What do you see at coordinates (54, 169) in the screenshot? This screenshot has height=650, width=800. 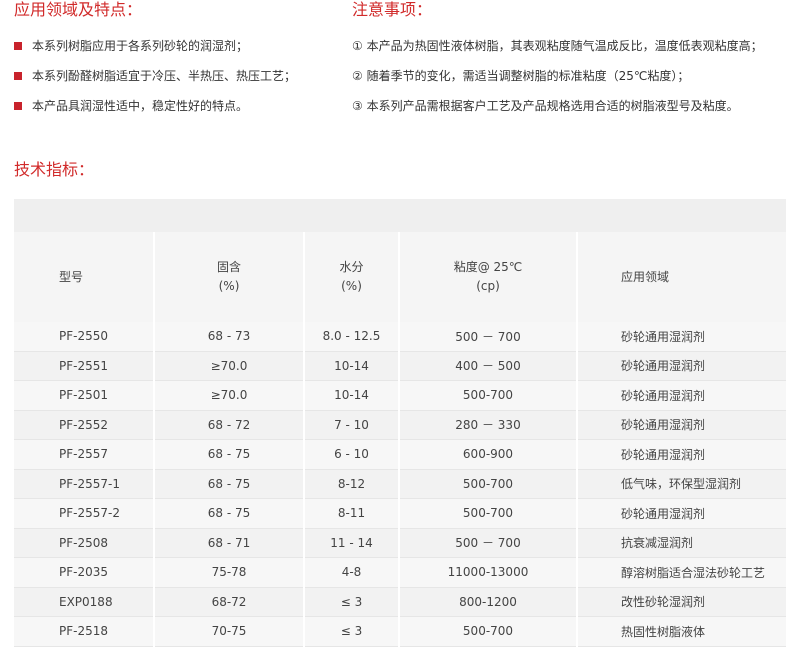 I see `spec-section-title: 技术指标：` at bounding box center [54, 169].